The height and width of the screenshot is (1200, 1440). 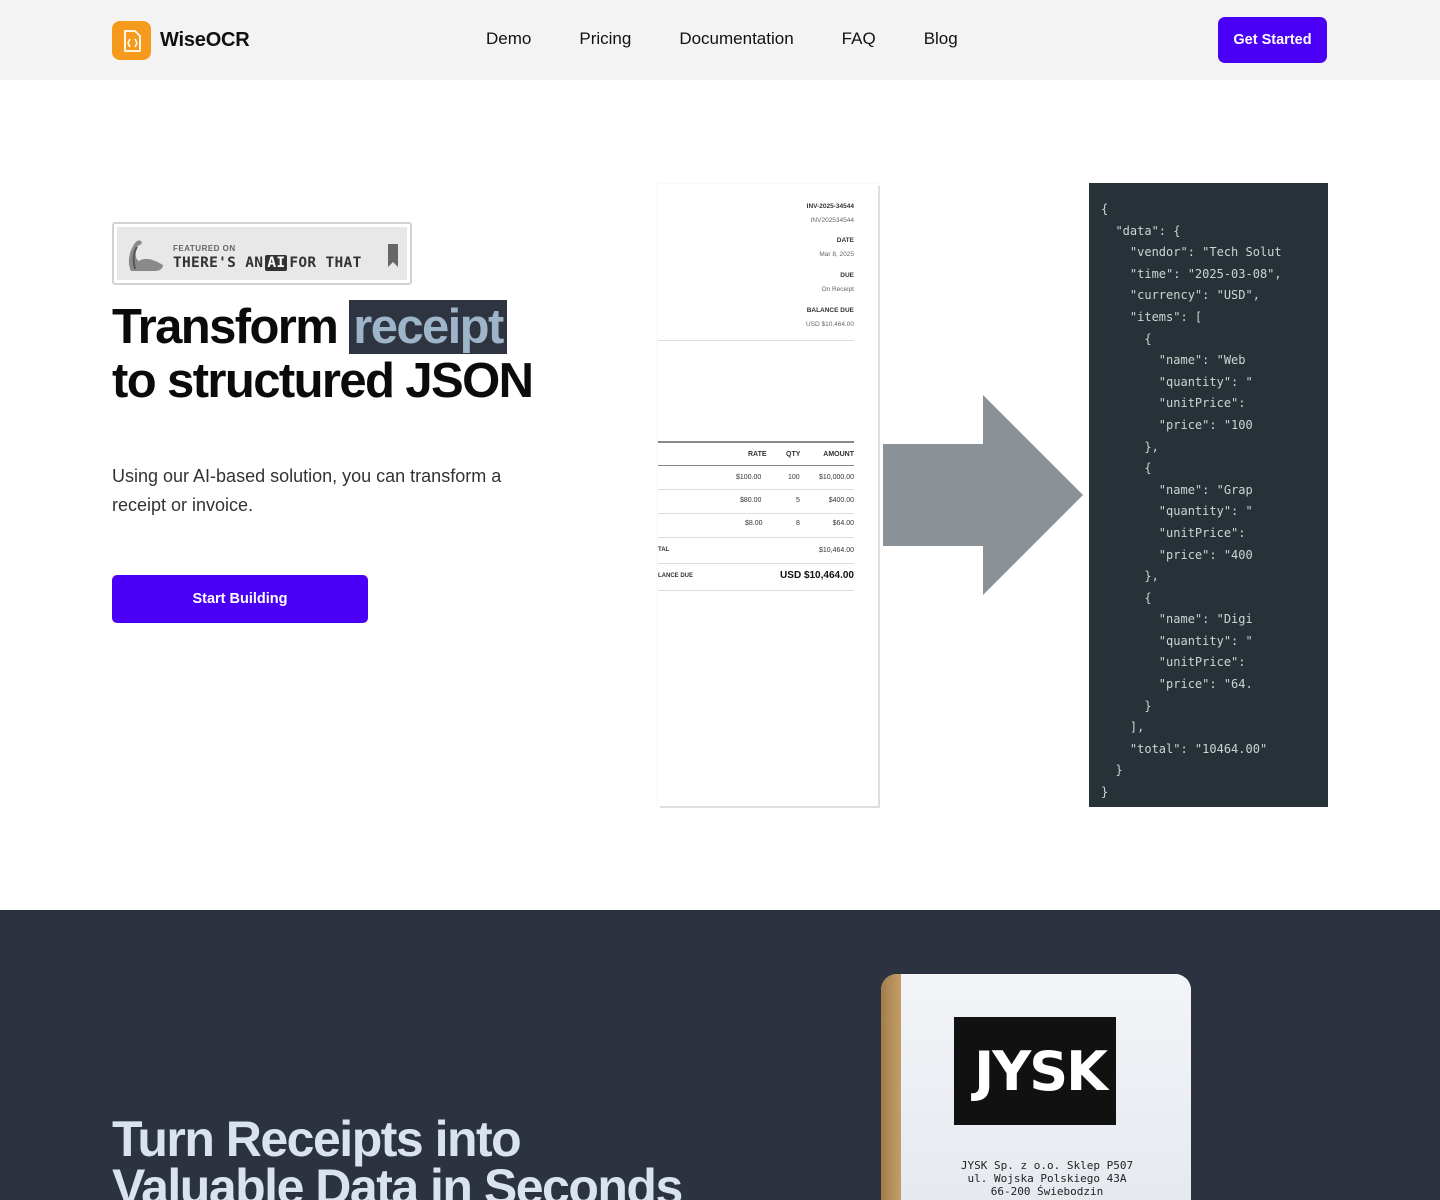 I want to click on invoice-row-rate: $8.00, so click(x=754, y=523).